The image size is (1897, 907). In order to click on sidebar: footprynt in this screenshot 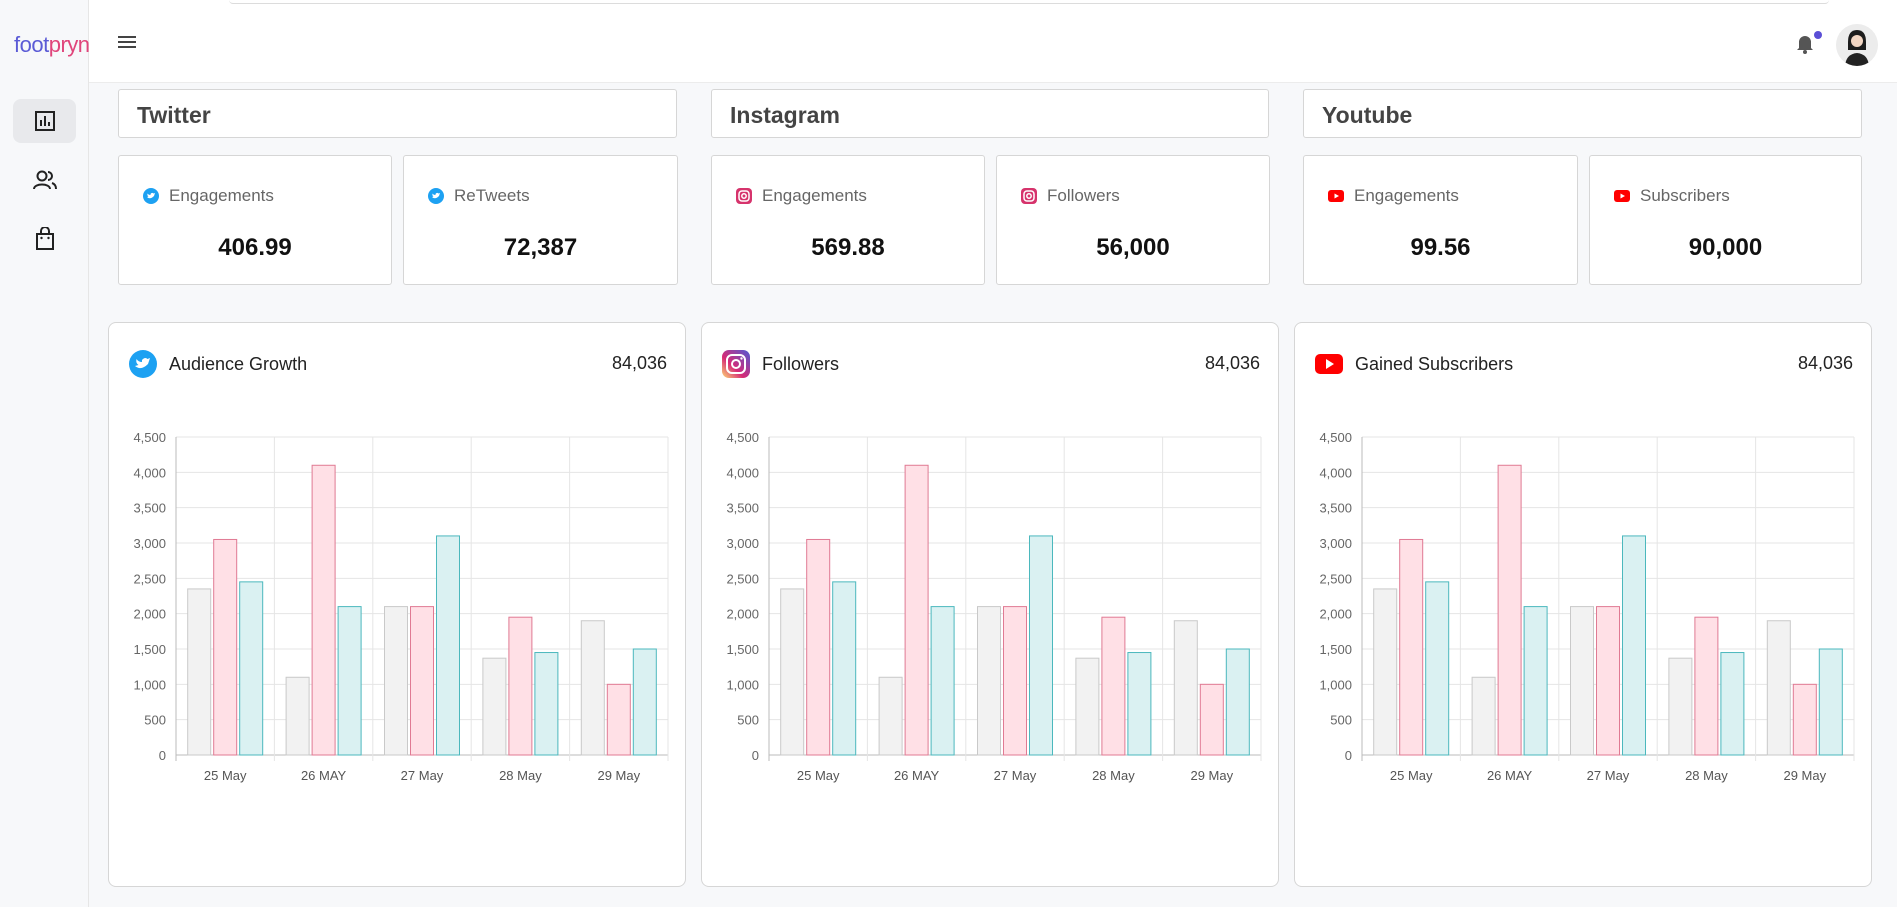, I will do `click(48, 453)`.